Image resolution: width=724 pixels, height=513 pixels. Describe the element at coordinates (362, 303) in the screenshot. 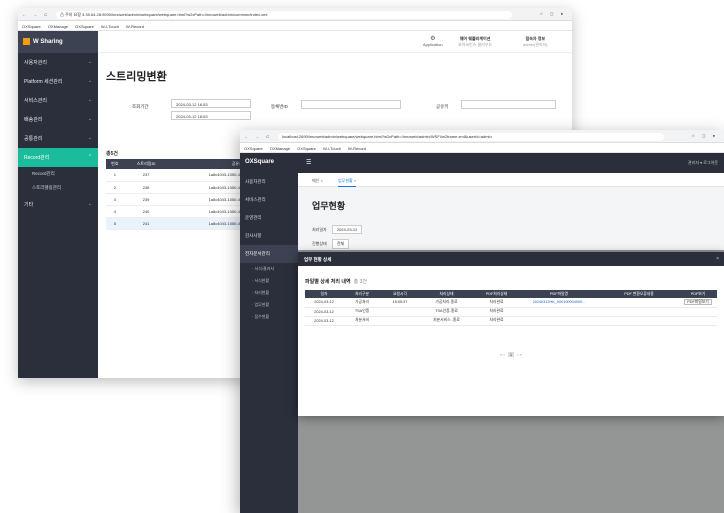

I see `cell: 가공처리` at that location.